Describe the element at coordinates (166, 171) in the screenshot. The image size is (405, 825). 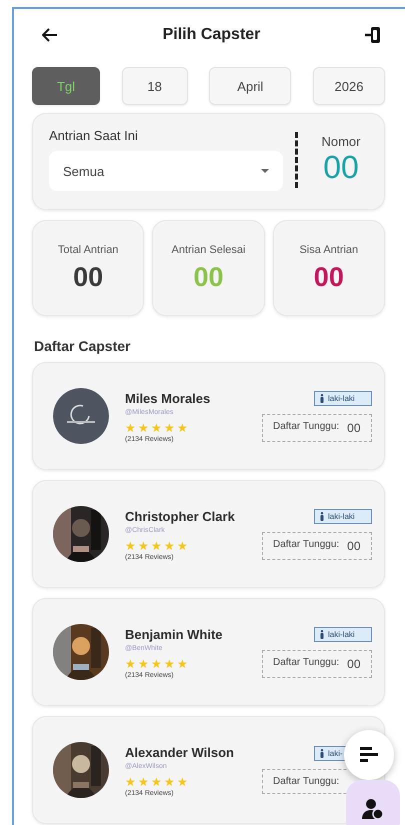
I see `queue-dropdown: Semua` at that location.